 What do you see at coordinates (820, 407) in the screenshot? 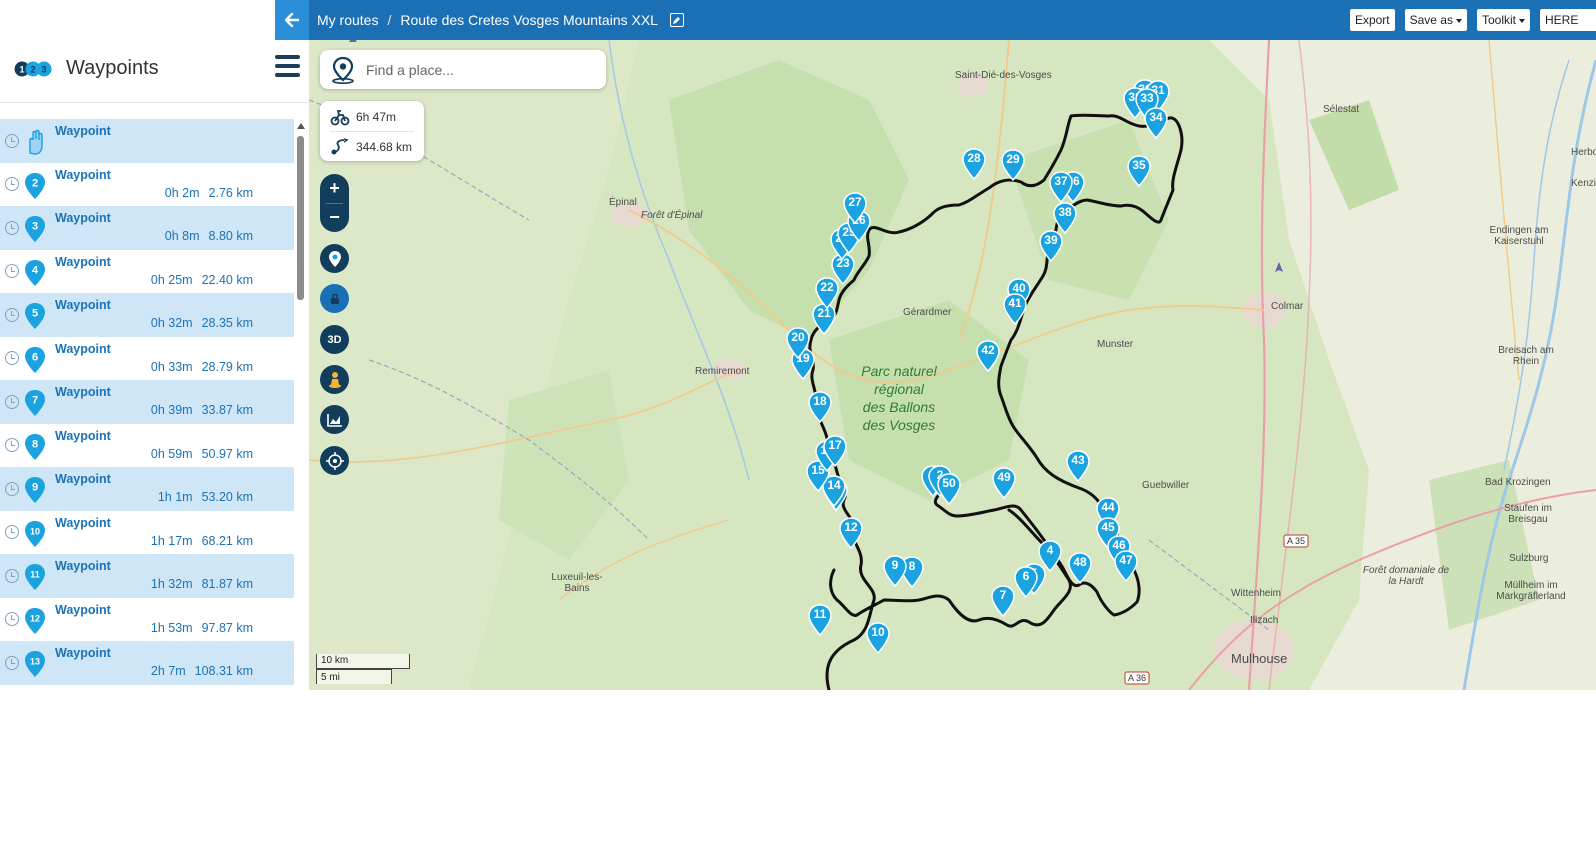
I see `waypoint-marker: 18` at bounding box center [820, 407].